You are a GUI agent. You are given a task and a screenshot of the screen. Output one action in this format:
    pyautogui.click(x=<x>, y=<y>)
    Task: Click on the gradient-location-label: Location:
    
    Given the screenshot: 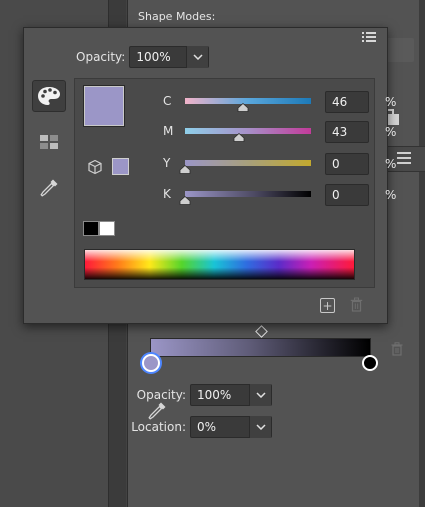 What is the action you would take?
    pyautogui.click(x=158, y=427)
    